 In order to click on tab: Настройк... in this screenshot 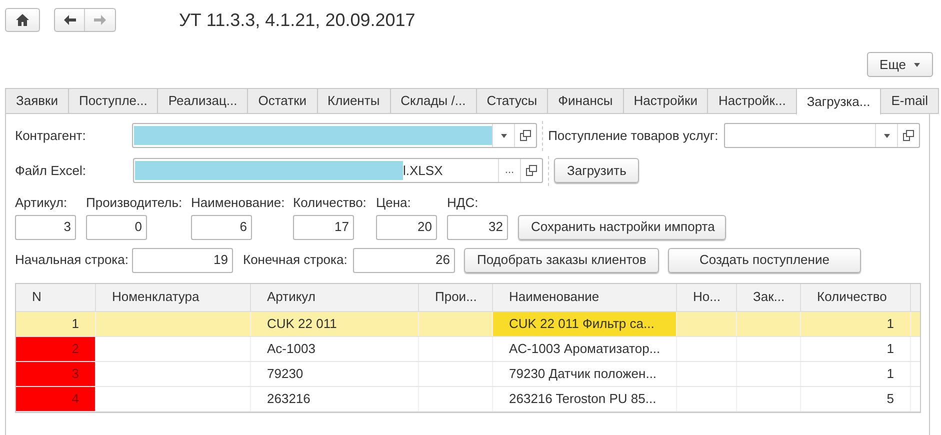, I will do `click(752, 101)`.